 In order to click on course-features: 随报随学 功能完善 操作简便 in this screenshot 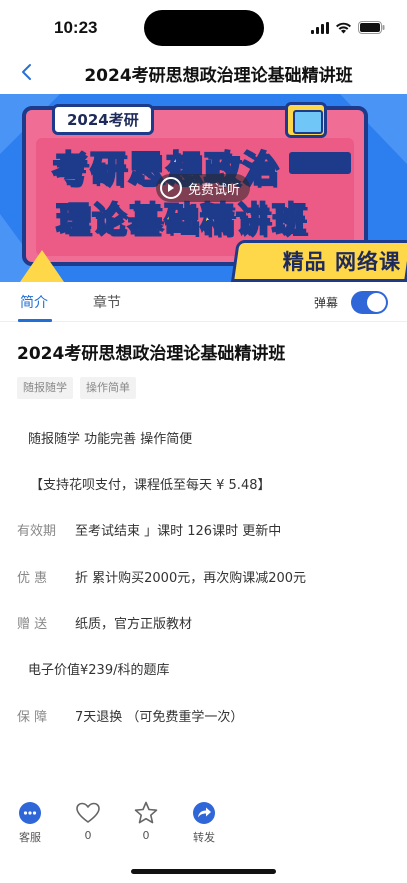, I will do `click(110, 439)`.